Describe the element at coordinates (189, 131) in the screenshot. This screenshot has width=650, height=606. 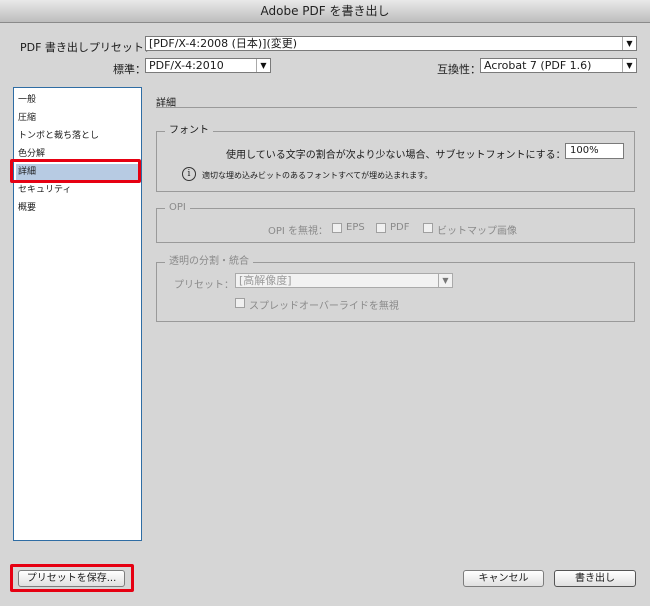
I see `fonts-group-legend: フォント` at that location.